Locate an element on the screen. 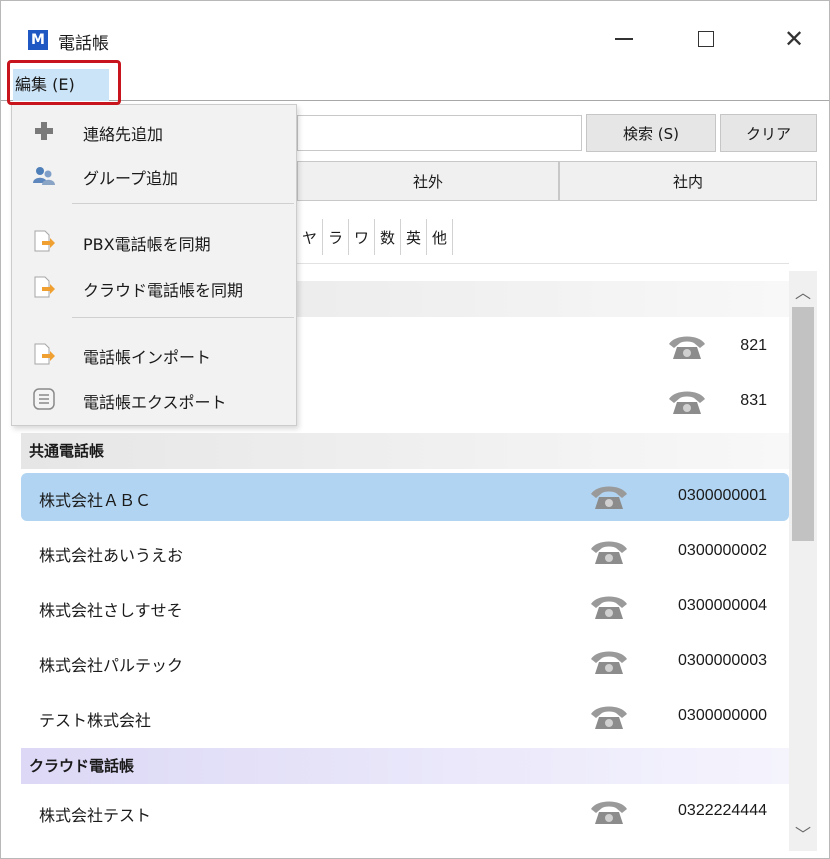  divider is located at coordinates (543, 263).